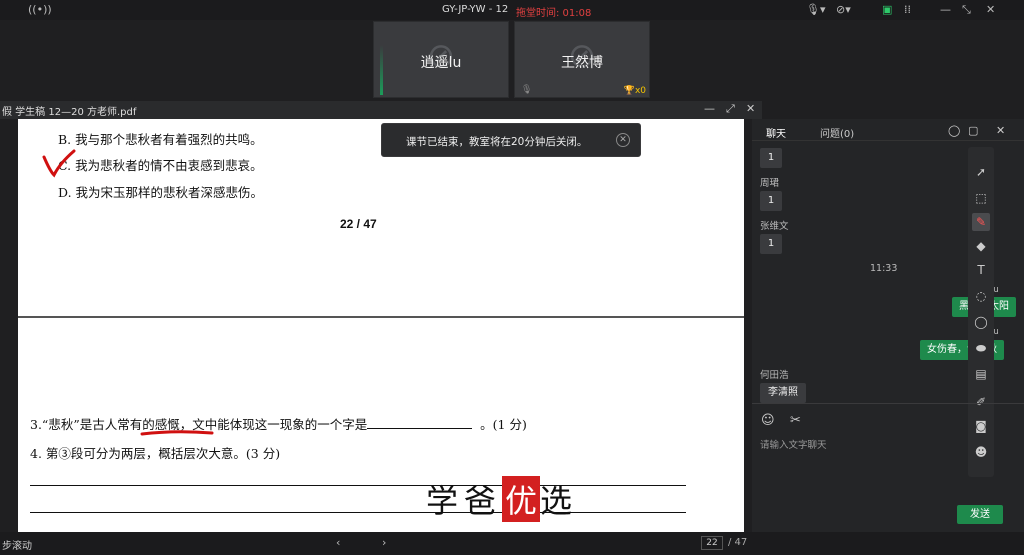  What do you see at coordinates (843, 9) in the screenshot?
I see `camera-off-icon: ⊘▾` at bounding box center [843, 9].